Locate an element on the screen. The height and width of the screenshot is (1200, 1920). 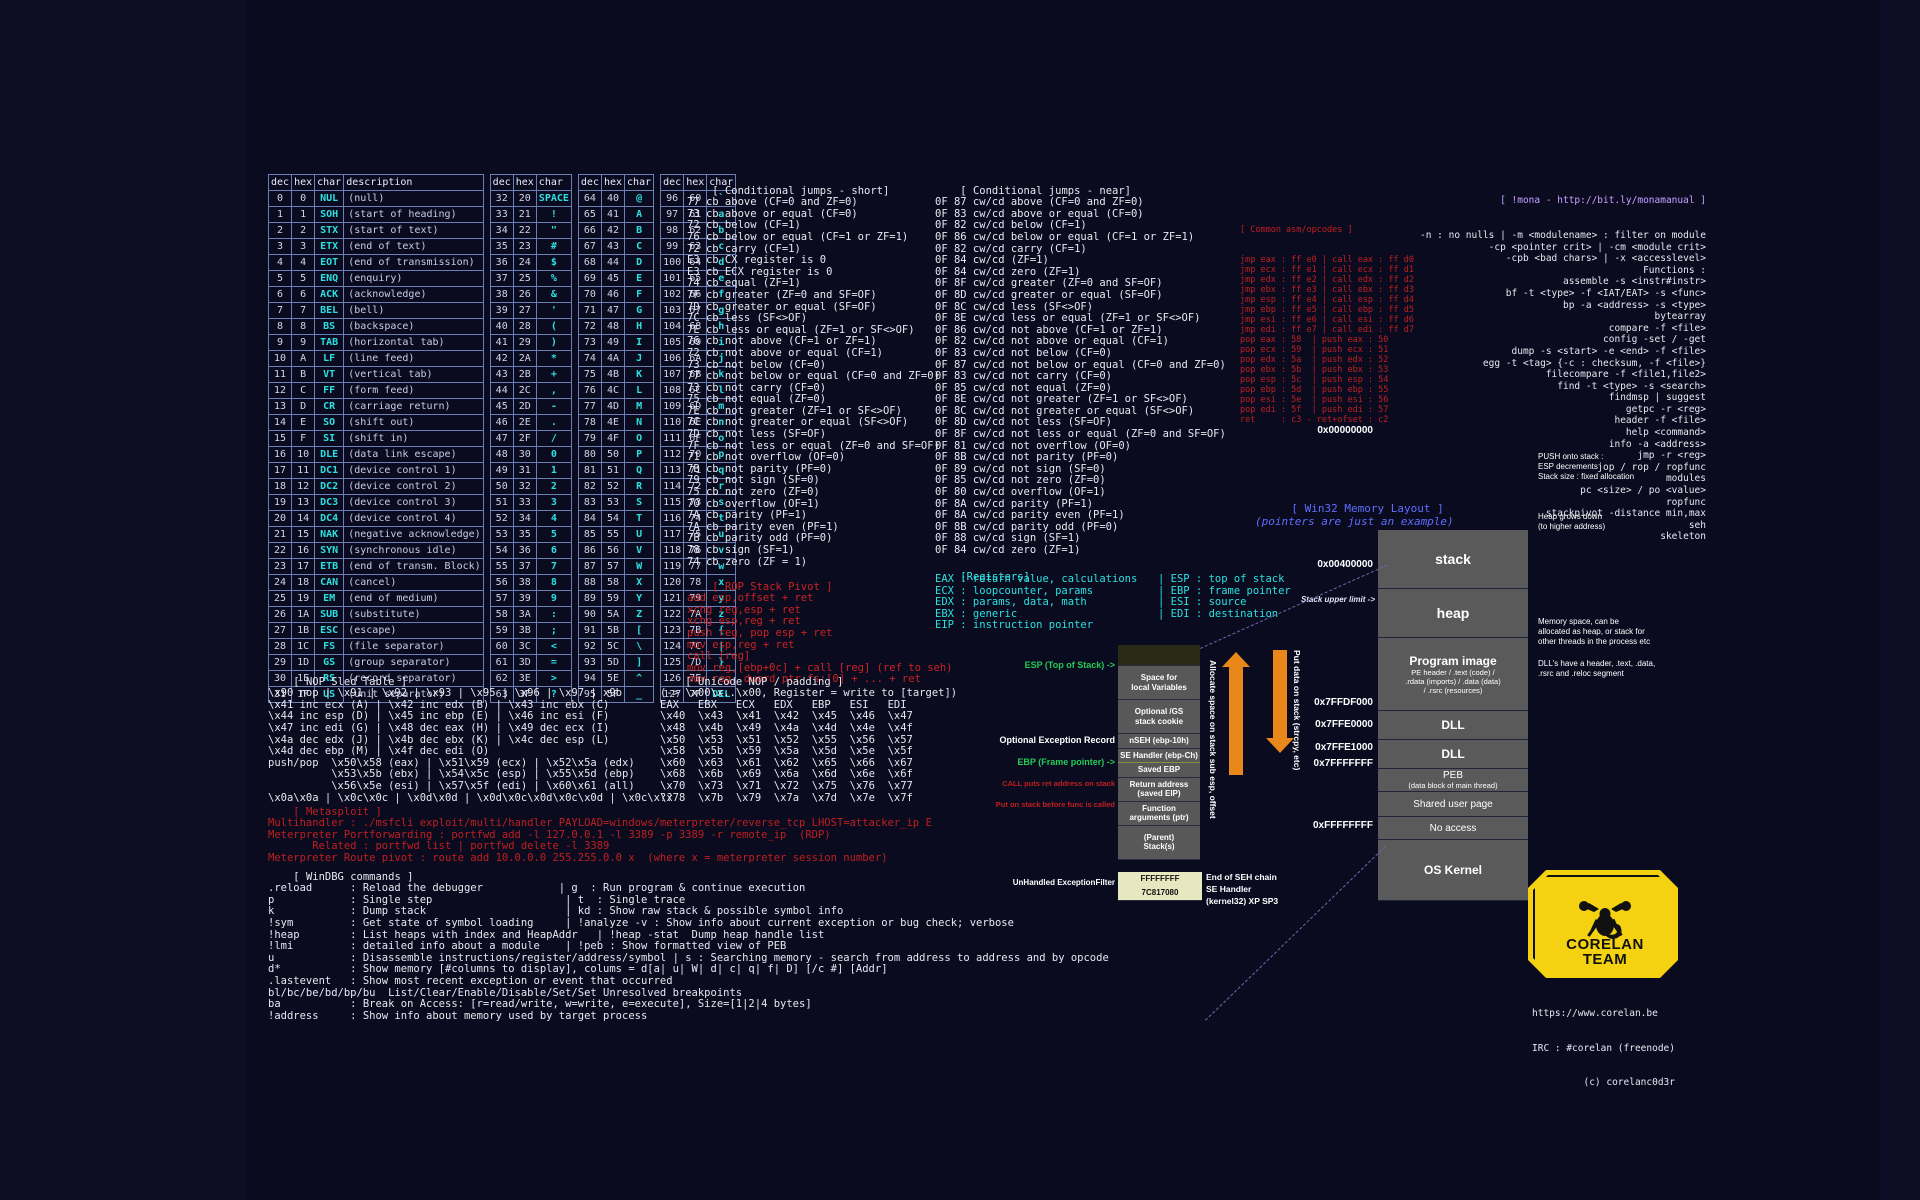
seh-chain-line-3: (kernel32) XP SP3 is located at coordinates (1242, 901).